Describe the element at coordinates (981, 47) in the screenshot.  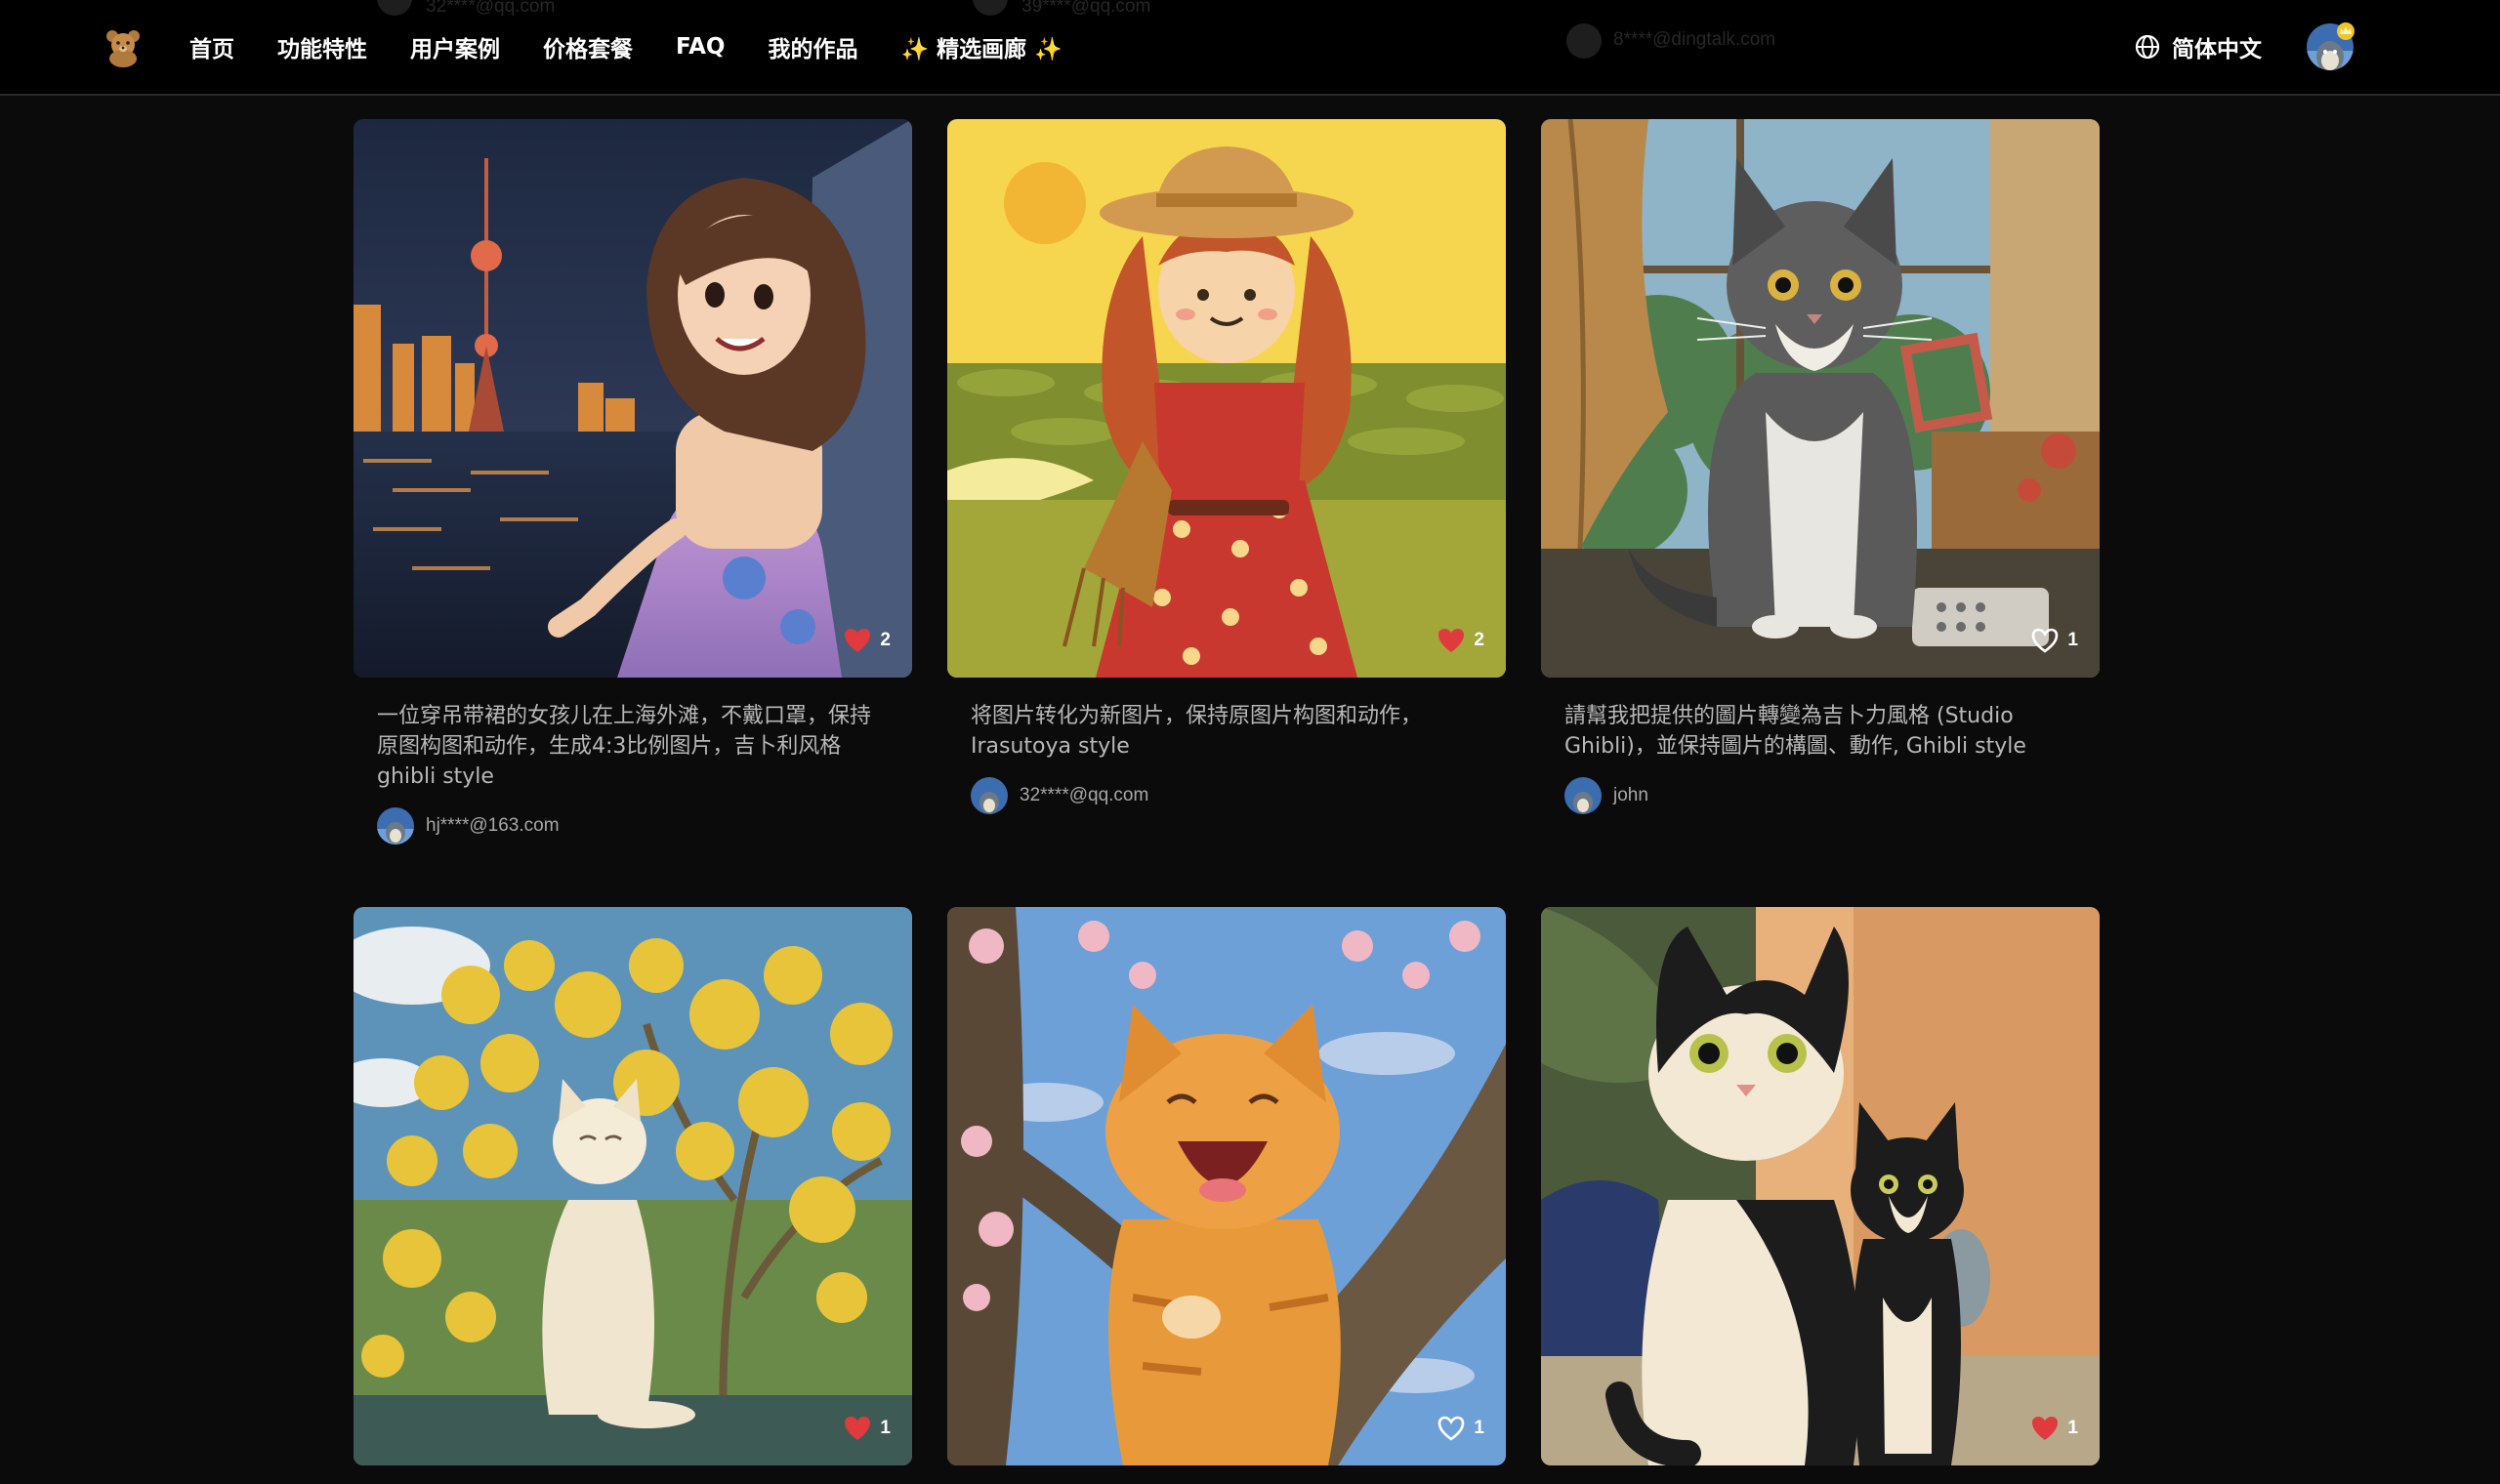
I see `nav-gallery: ✨ 精选画廊 ✨` at that location.